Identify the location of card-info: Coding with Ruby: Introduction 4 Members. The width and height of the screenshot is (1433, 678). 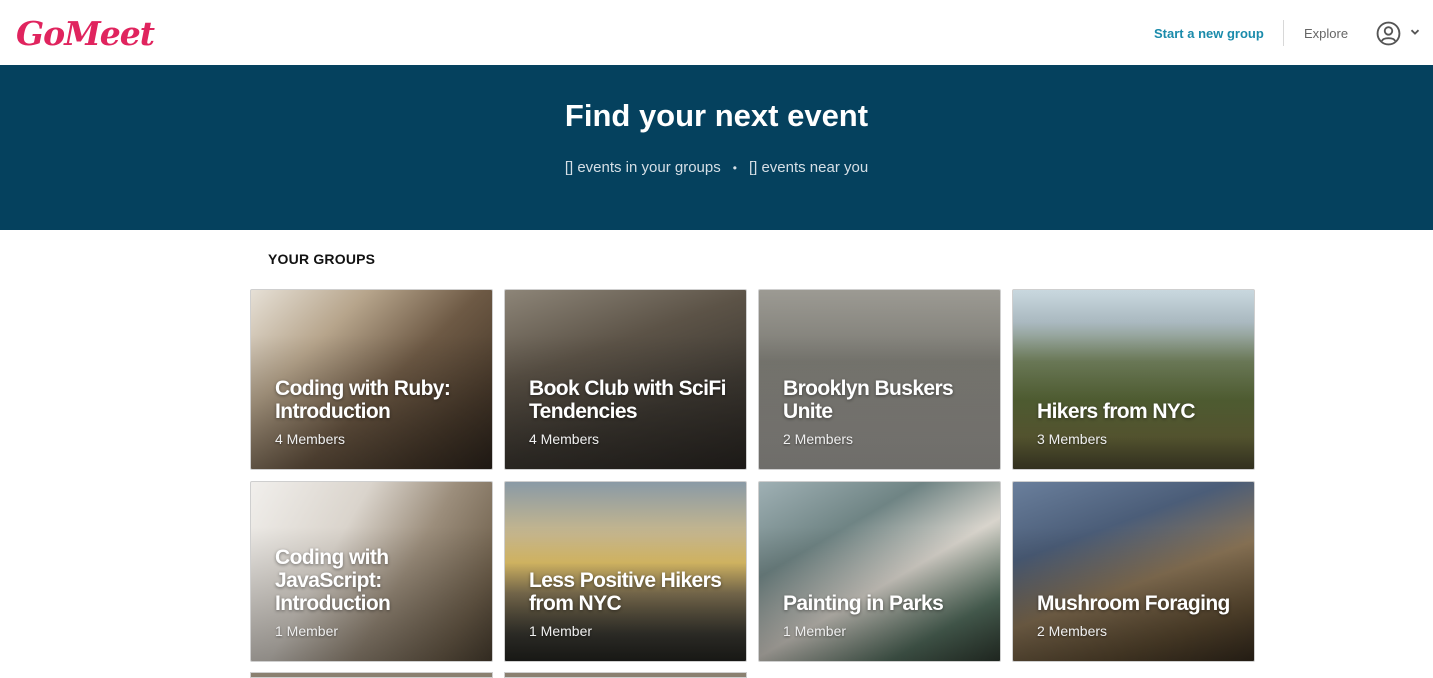
(378, 412).